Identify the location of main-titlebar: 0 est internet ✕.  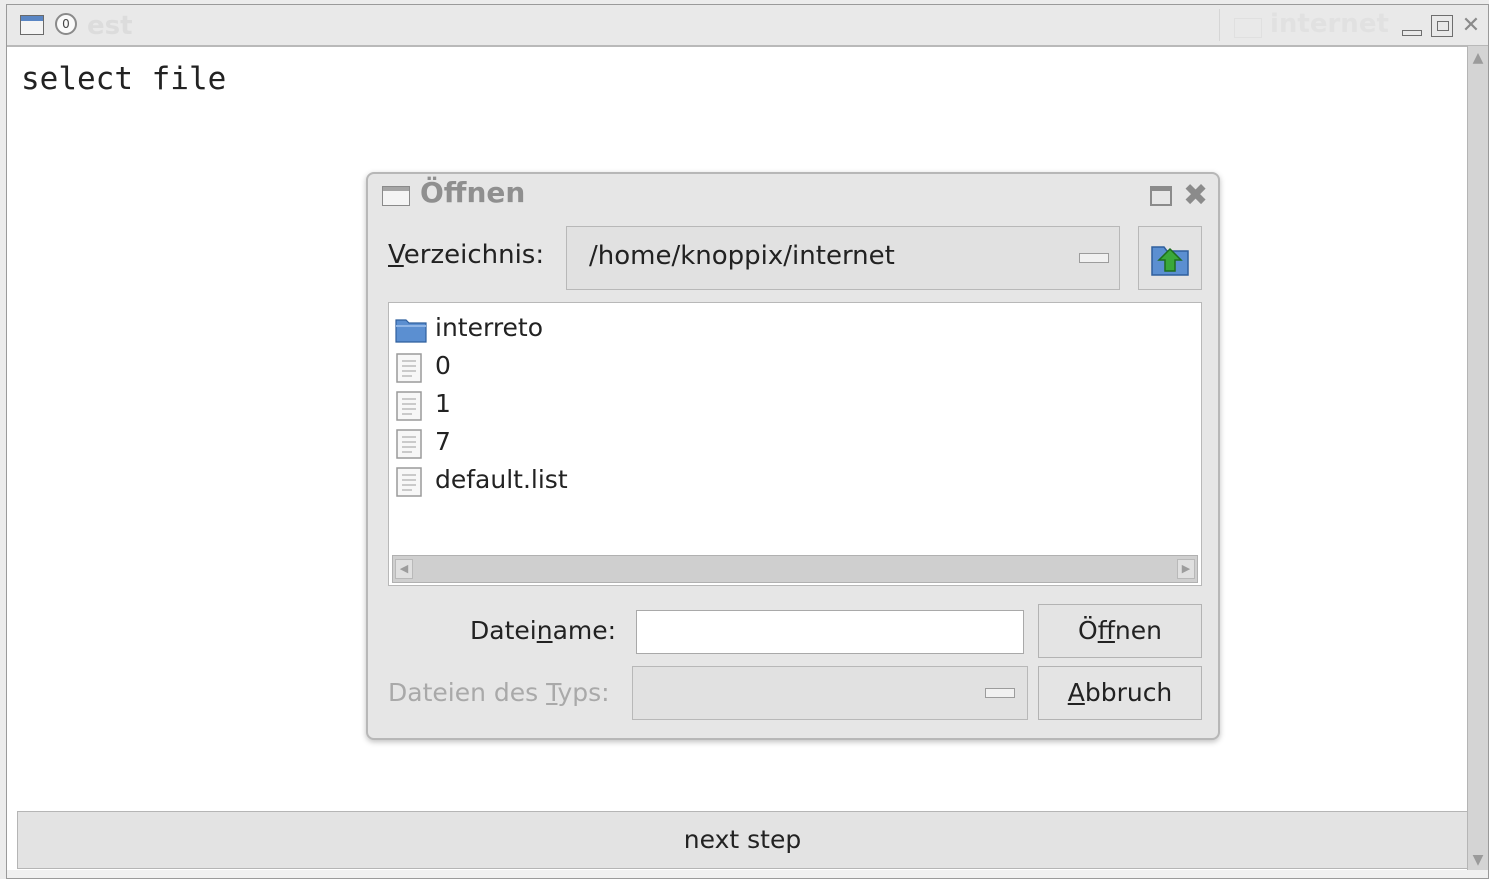
(747, 26).